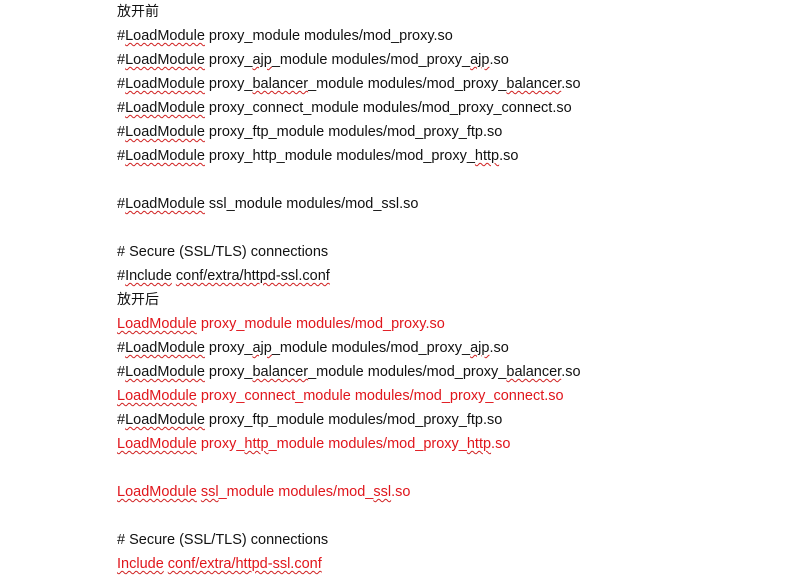 The height and width of the screenshot is (576, 790). What do you see at coordinates (223, 540) in the screenshot?
I see `after-comment: # Secure (SSL/TLS) connections` at bounding box center [223, 540].